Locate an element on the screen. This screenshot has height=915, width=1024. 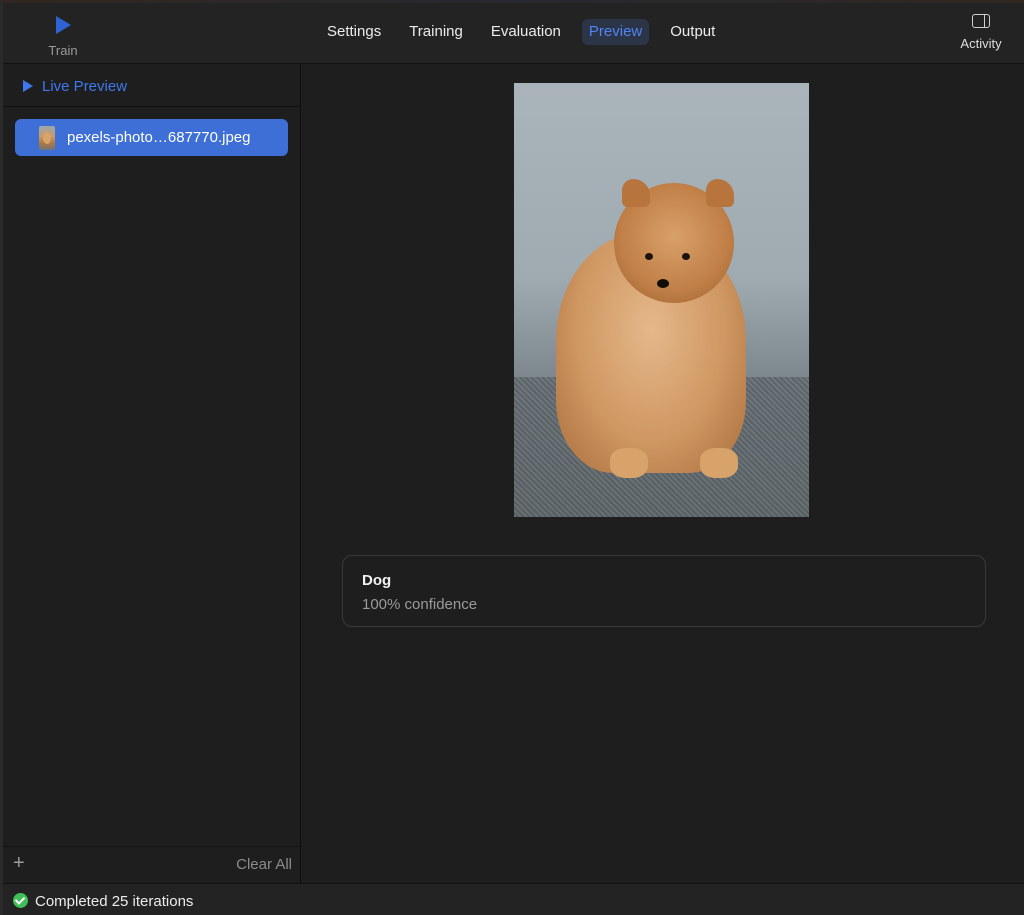
live-preview-button: Live Preview is located at coordinates (75, 86).